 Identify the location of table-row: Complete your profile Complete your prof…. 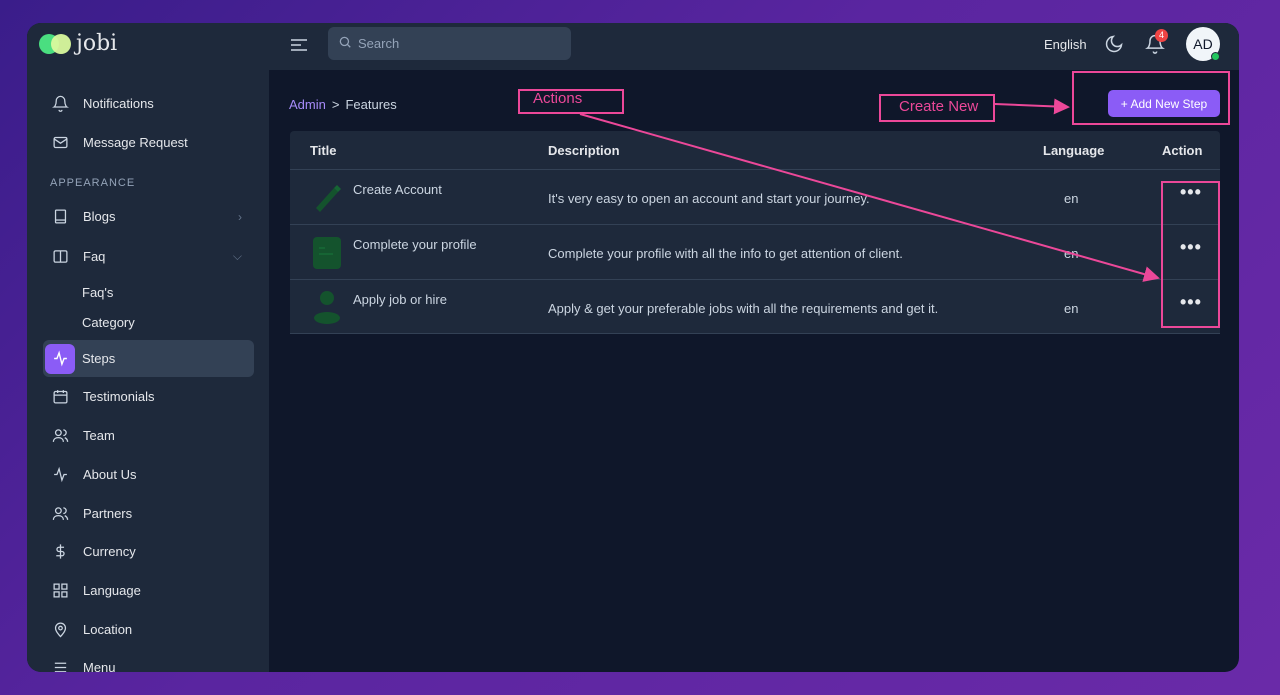
(755, 251).